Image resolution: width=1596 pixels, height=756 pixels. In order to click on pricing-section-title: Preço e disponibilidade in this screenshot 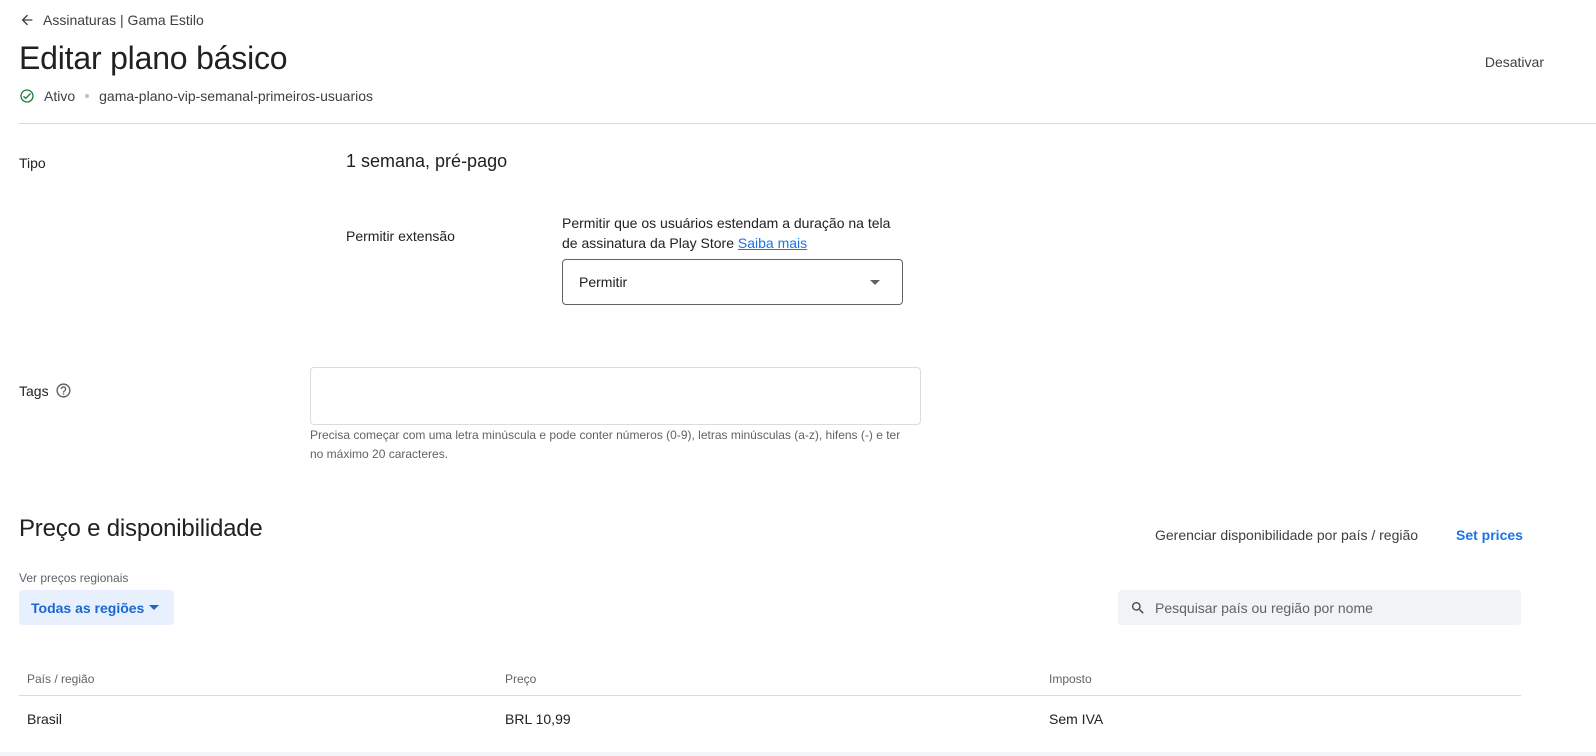, I will do `click(141, 528)`.